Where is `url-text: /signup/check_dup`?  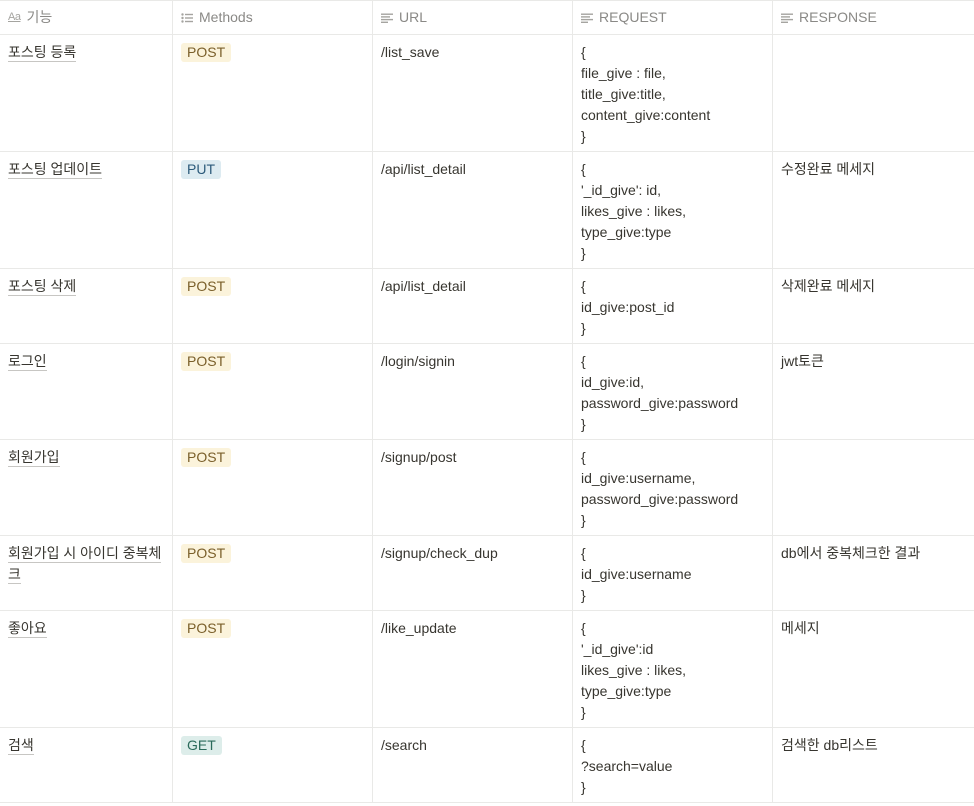
url-text: /signup/check_dup is located at coordinates (439, 553).